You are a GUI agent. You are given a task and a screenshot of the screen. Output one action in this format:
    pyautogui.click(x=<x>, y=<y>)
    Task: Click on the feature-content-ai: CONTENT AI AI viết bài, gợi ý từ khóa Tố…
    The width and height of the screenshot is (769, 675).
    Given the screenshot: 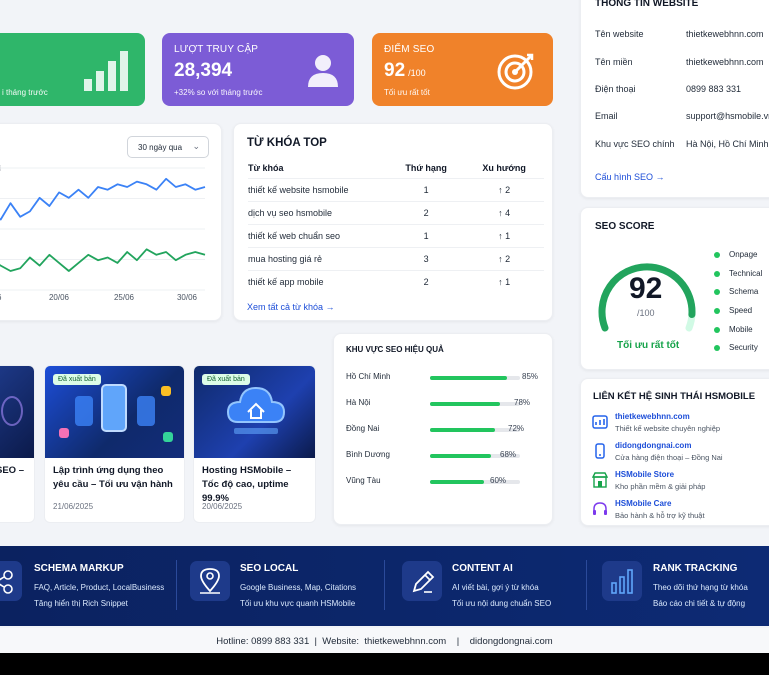 What is the action you would take?
    pyautogui.click(x=495, y=586)
    